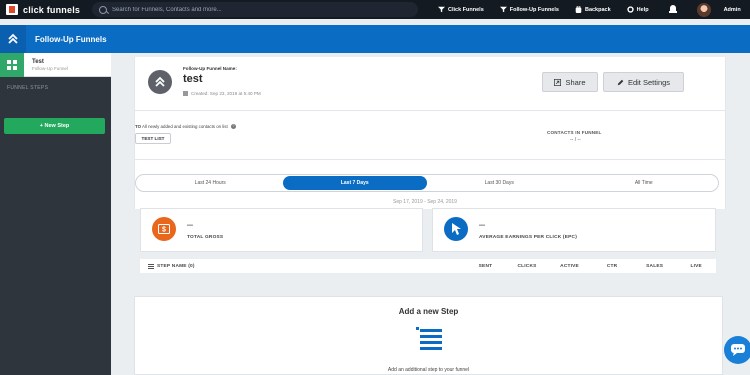 This screenshot has height=375, width=750. Describe the element at coordinates (575, 140) in the screenshot. I see `contacts-in-funnel-value: -- / --` at that location.